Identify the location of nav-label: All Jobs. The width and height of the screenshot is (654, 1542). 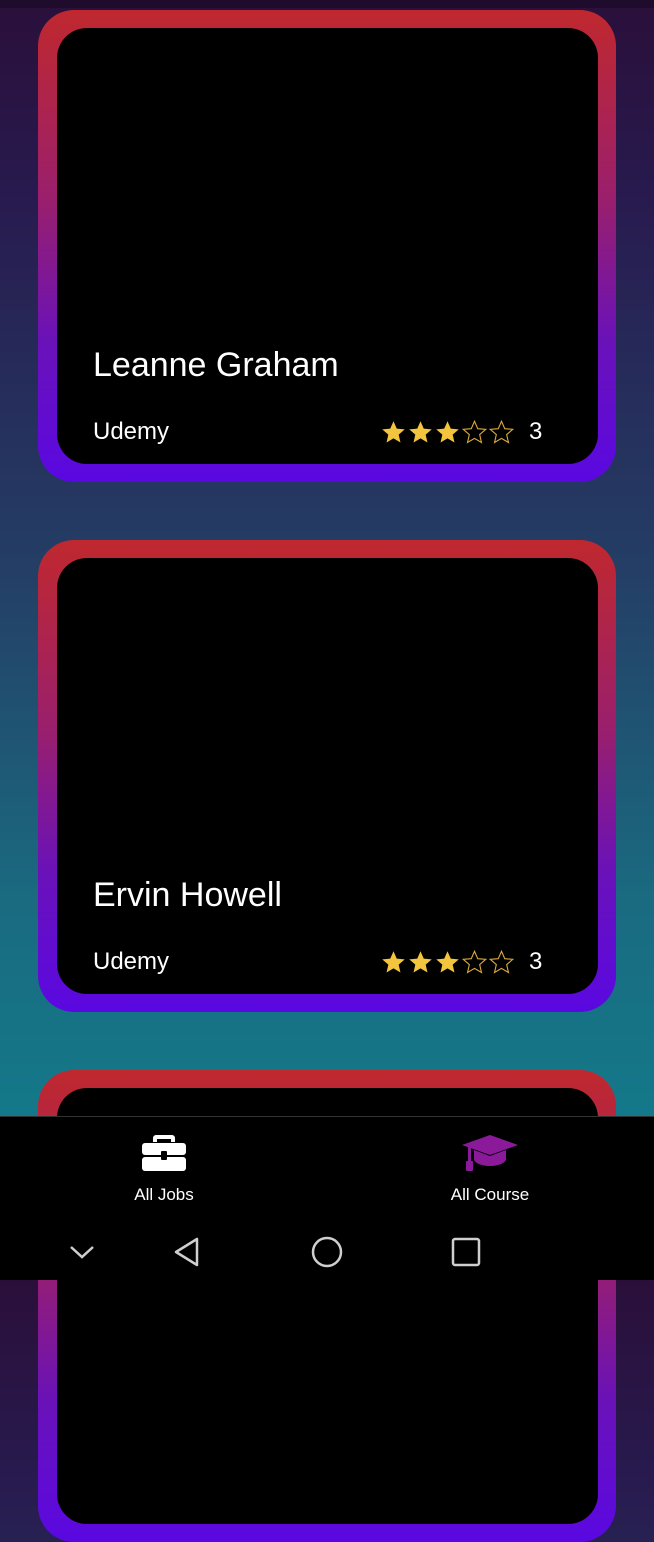
(164, 1194).